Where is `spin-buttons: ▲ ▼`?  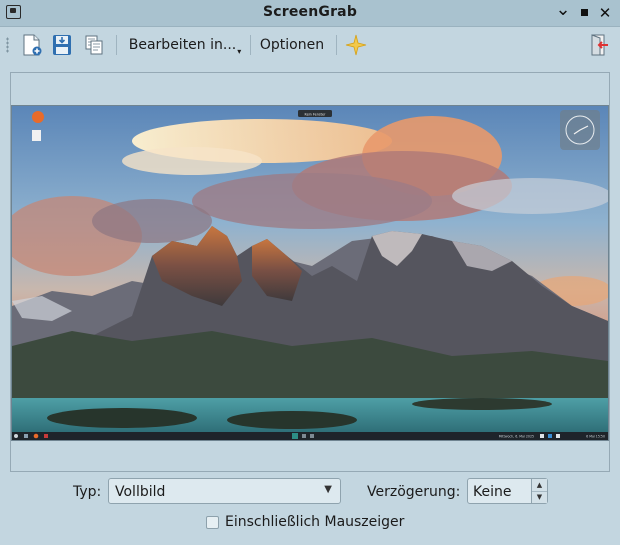 spin-buttons: ▲ ▼ is located at coordinates (539, 491).